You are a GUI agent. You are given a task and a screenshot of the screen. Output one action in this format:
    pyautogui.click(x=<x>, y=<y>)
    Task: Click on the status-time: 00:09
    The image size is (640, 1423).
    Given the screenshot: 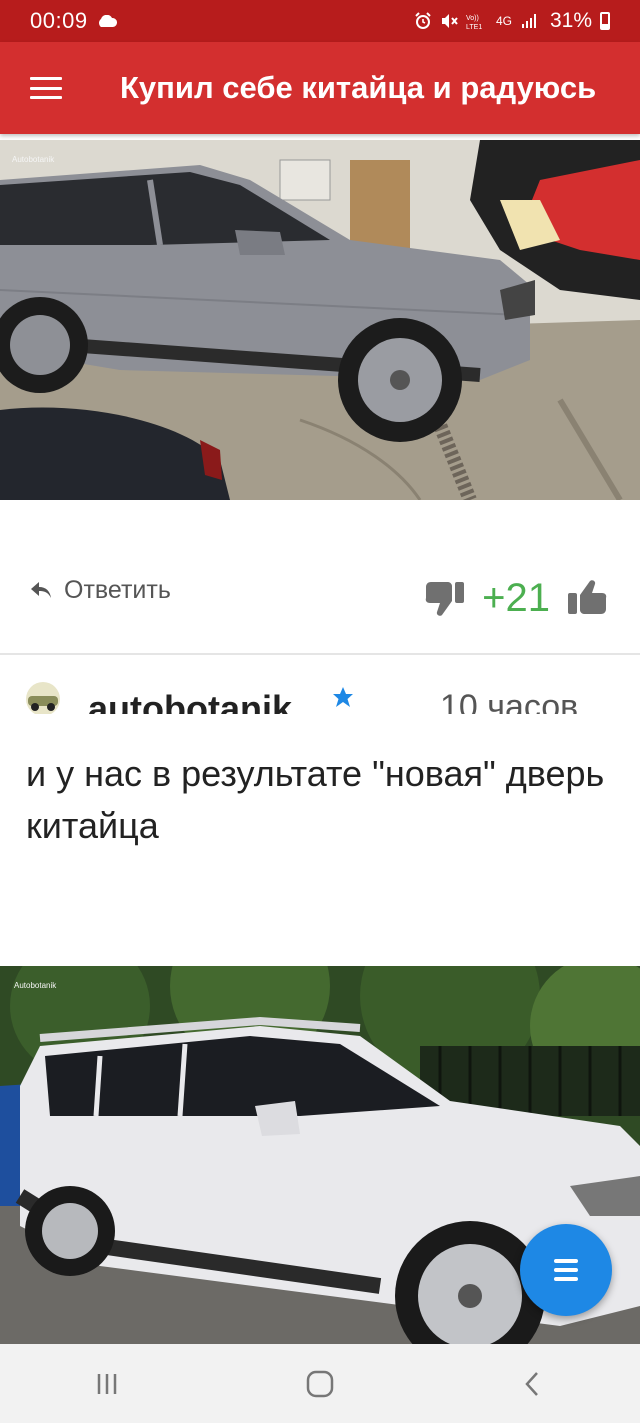 What is the action you would take?
    pyautogui.click(x=59, y=20)
    